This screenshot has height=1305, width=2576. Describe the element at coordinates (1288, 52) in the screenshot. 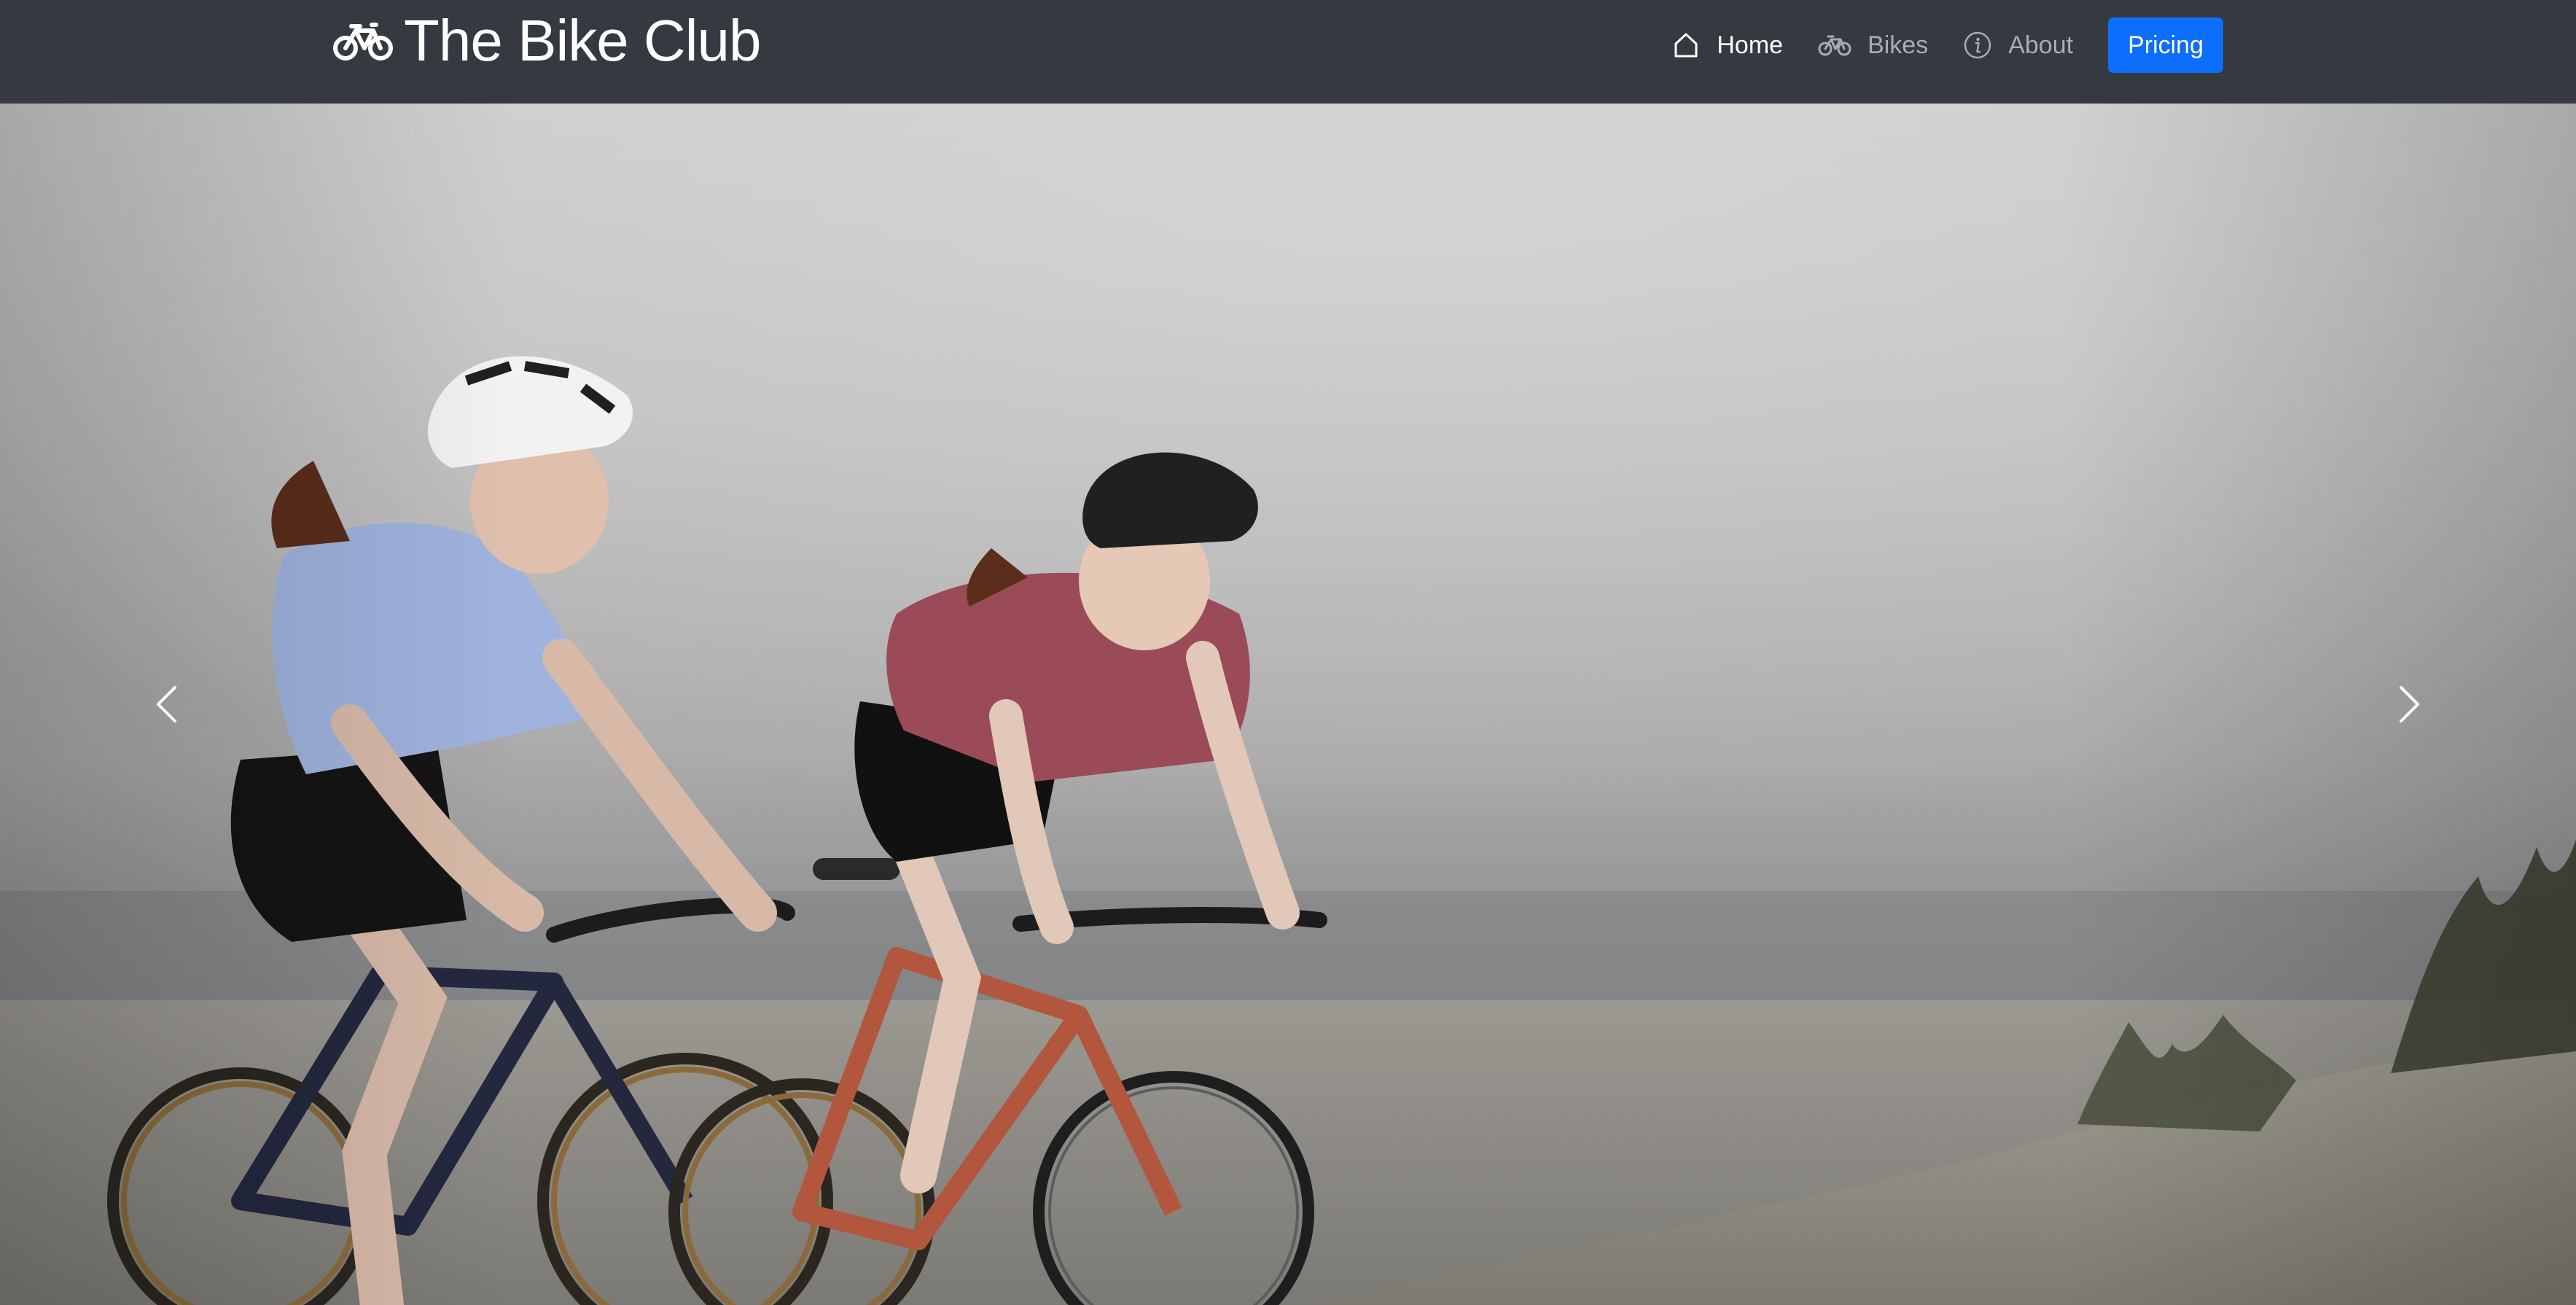

I see `navbar: The Bike Club Home Bikes About Pricing` at that location.